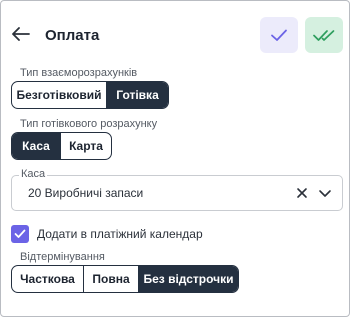 The image size is (350, 317). What do you see at coordinates (302, 193) in the screenshot?
I see `close-icon` at bounding box center [302, 193].